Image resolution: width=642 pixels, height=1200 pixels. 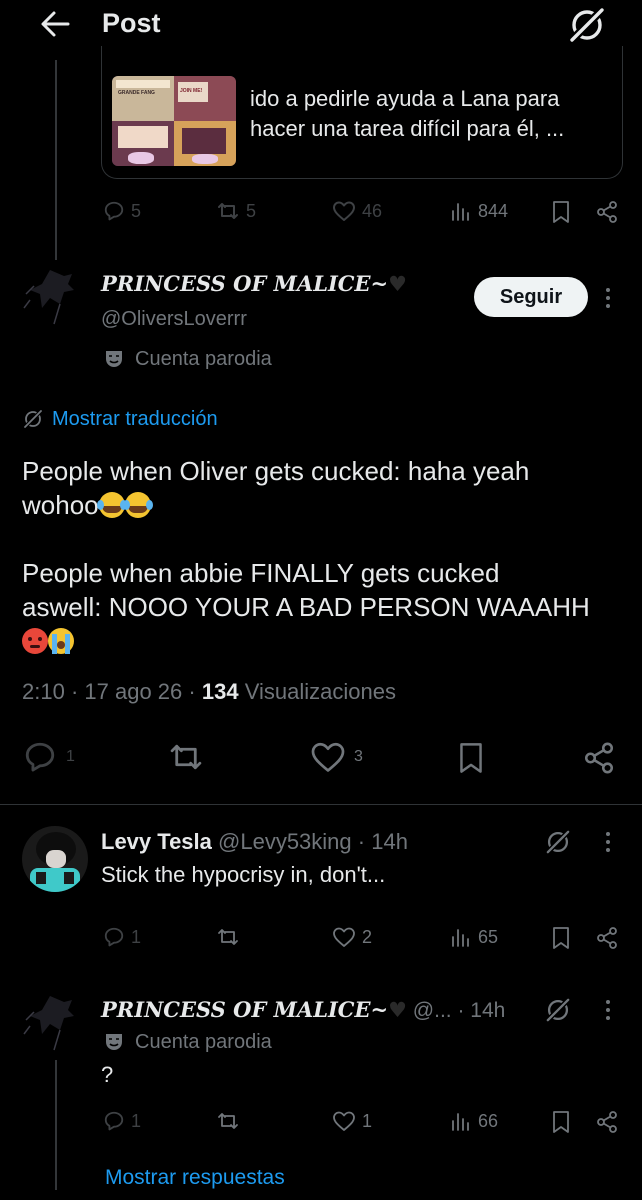 I want to click on thumb-caption: JOIN ME!, so click(x=191, y=91).